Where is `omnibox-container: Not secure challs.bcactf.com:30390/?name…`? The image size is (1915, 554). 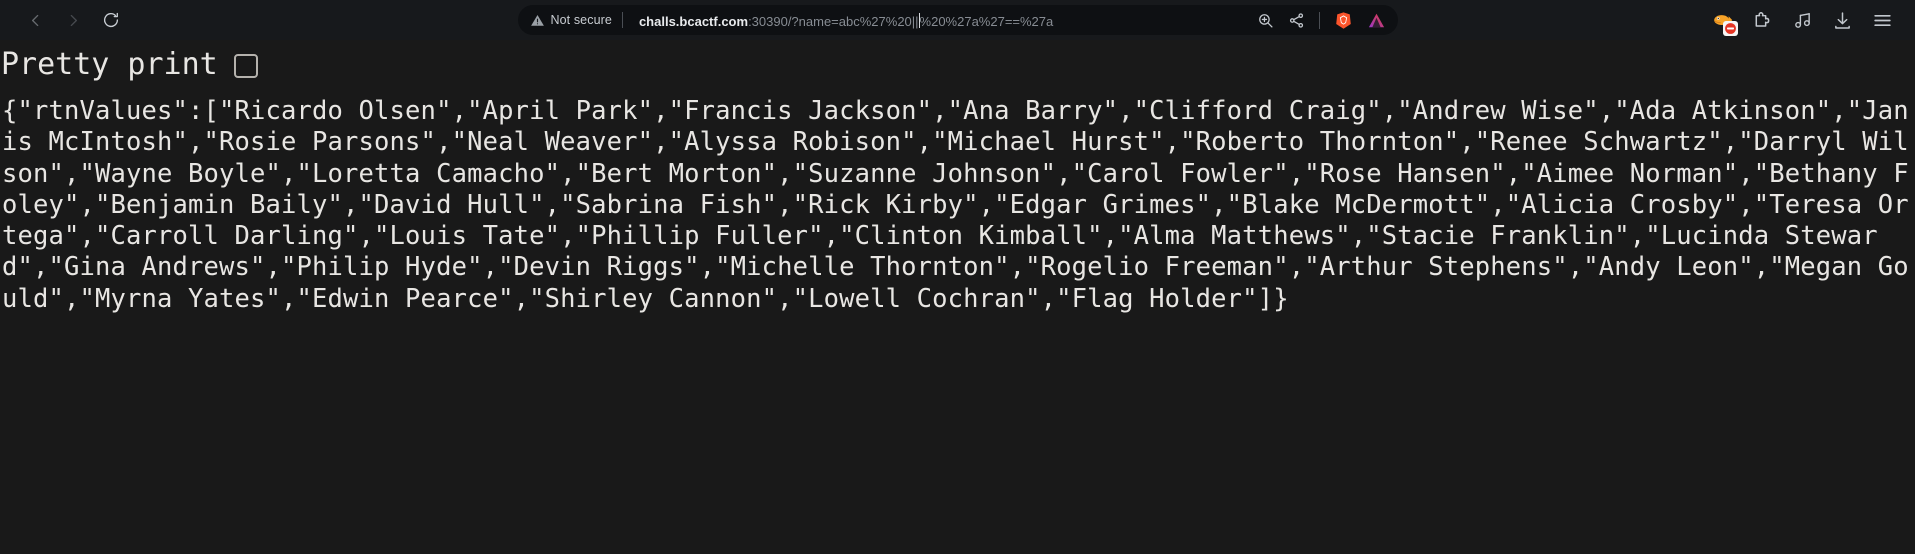
omnibox-container: Not secure challs.bcactf.com:30390/?name… is located at coordinates (957, 20).